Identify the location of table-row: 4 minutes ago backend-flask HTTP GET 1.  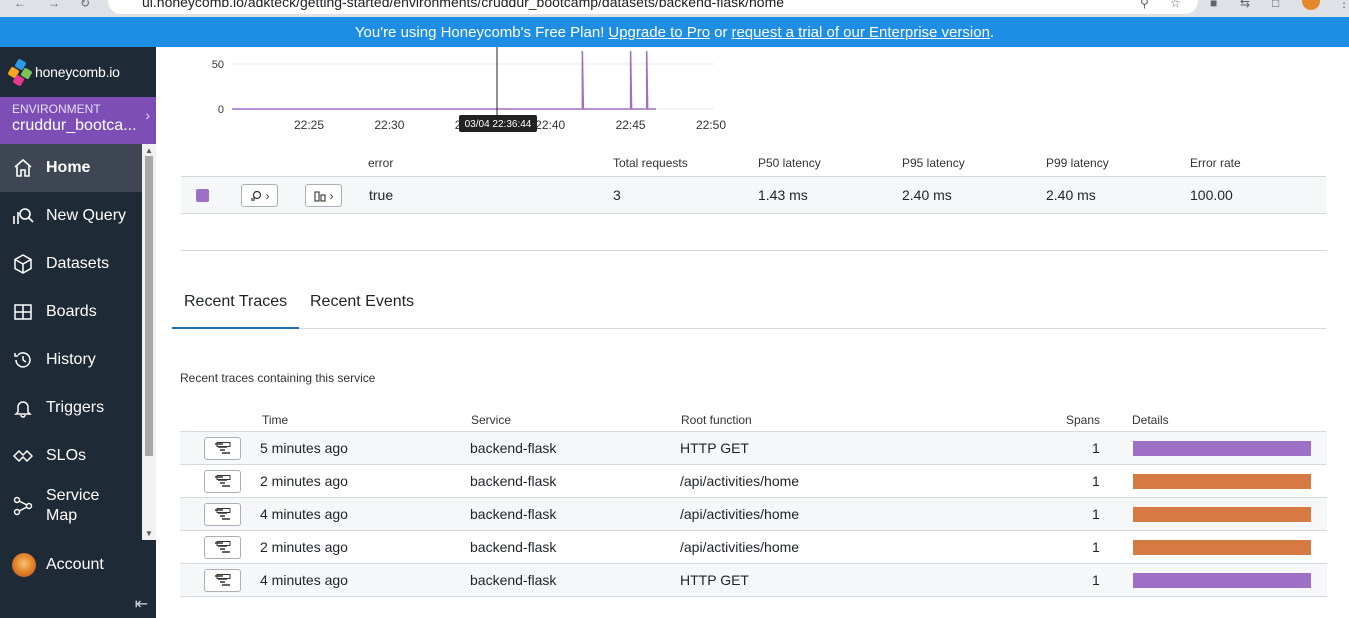
(753, 580).